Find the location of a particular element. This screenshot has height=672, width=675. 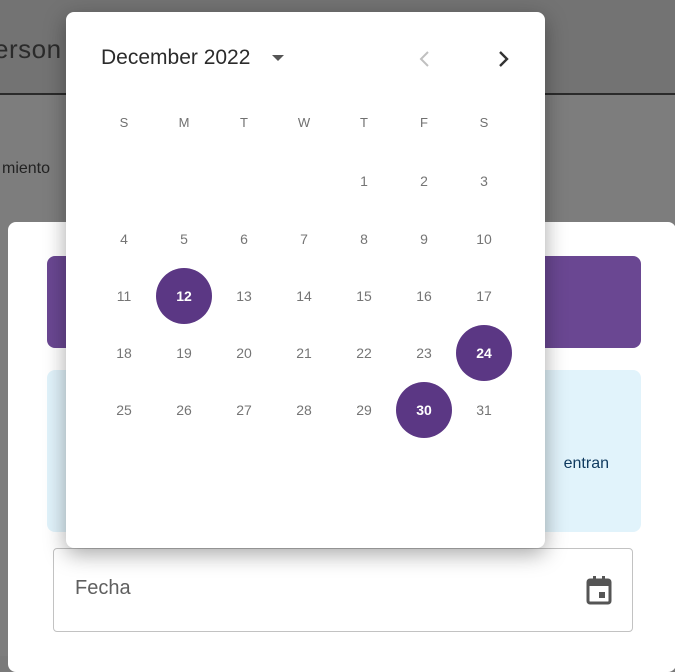

day-cell: 5 is located at coordinates (184, 239).